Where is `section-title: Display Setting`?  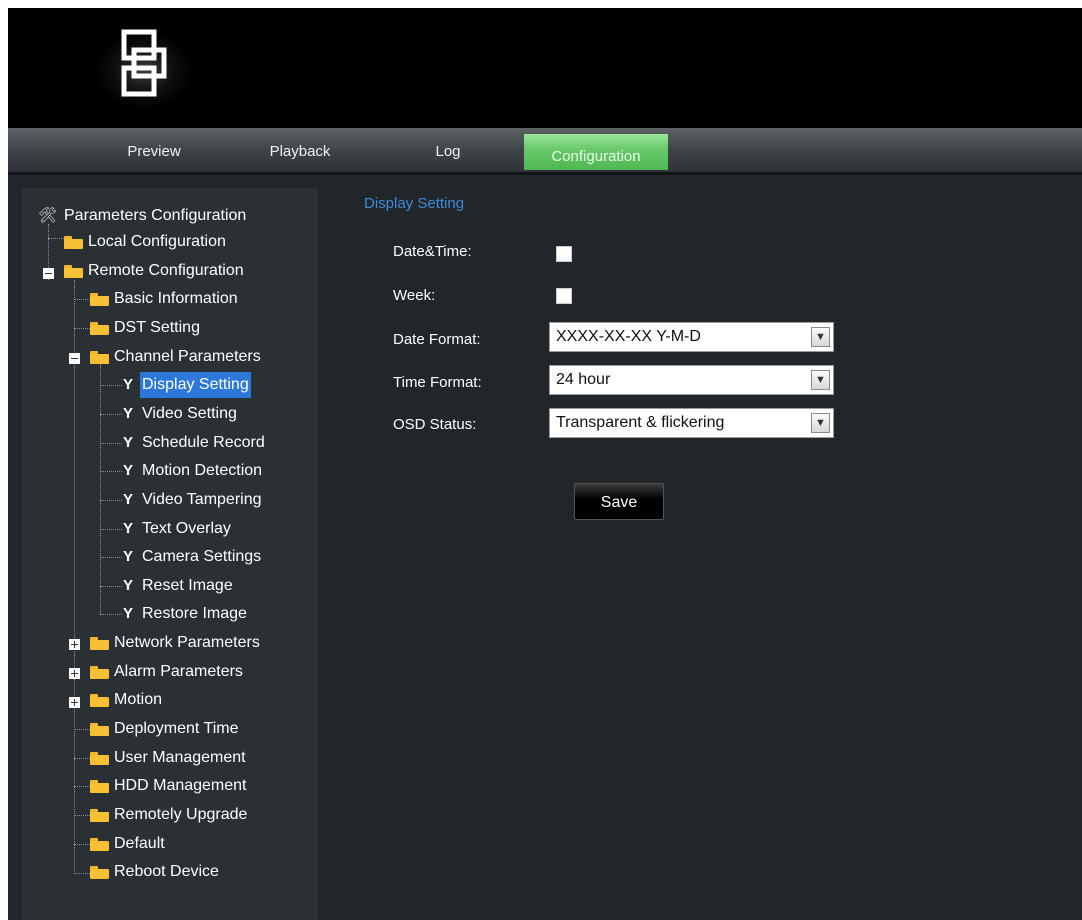
section-title: Display Setting is located at coordinates (414, 203).